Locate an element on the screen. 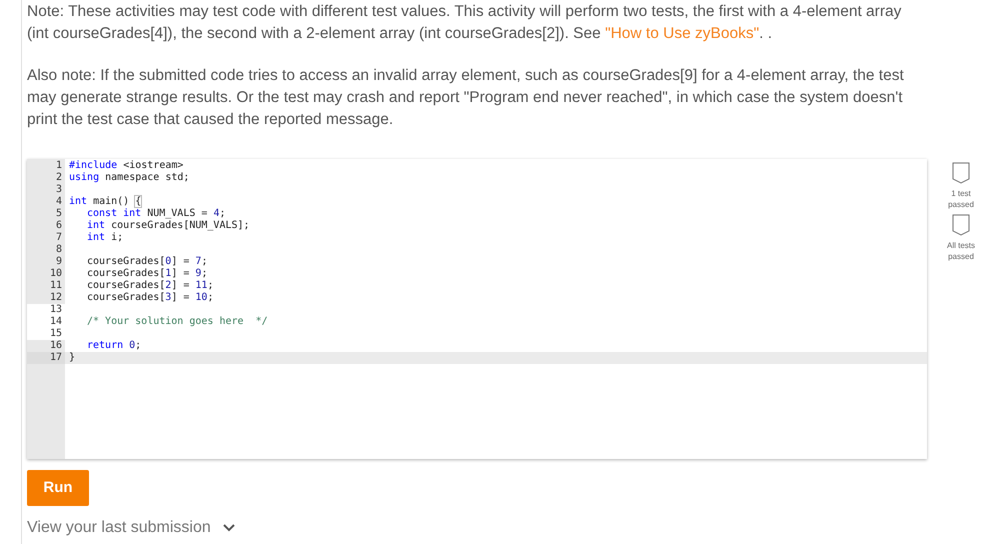 The image size is (982, 544). line-number: 12 is located at coordinates (56, 298).